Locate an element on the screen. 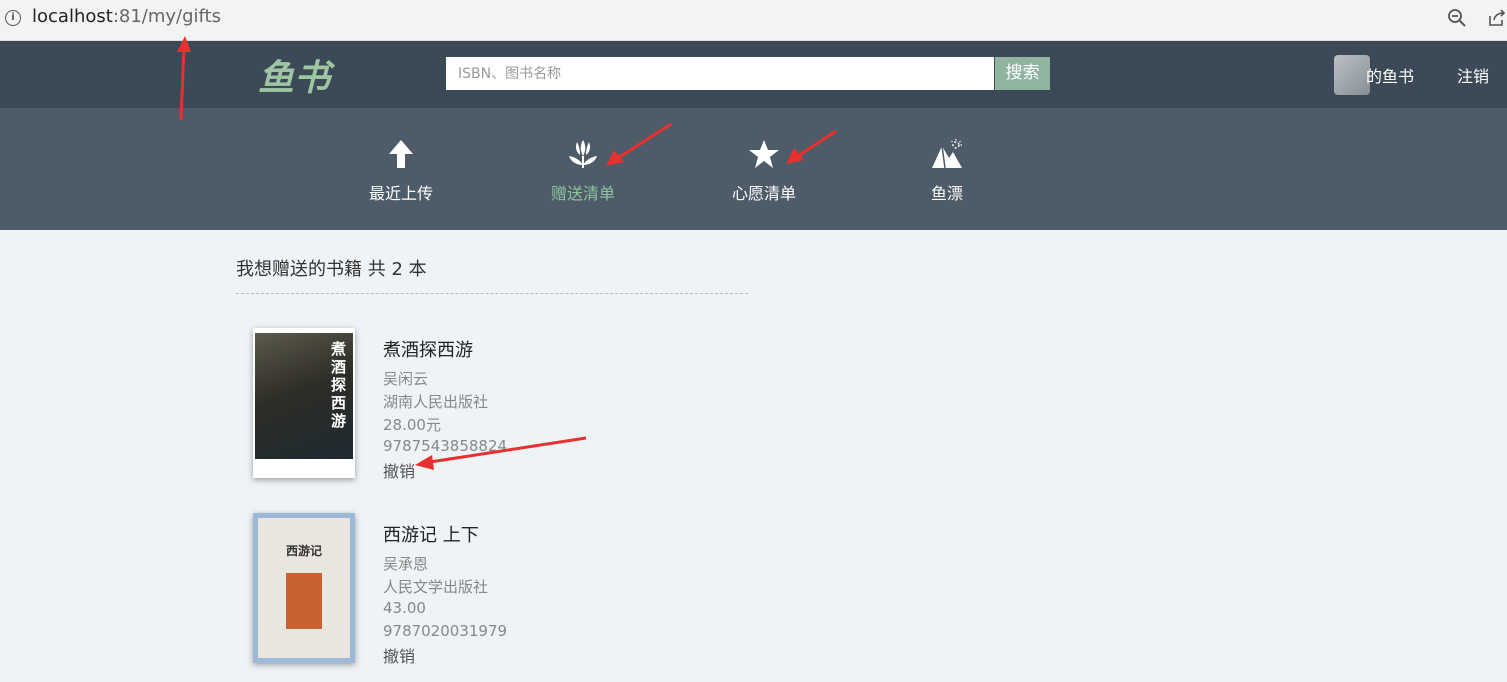 This screenshot has width=1507, height=682. cover-paper: 西游记 is located at coordinates (304, 588).